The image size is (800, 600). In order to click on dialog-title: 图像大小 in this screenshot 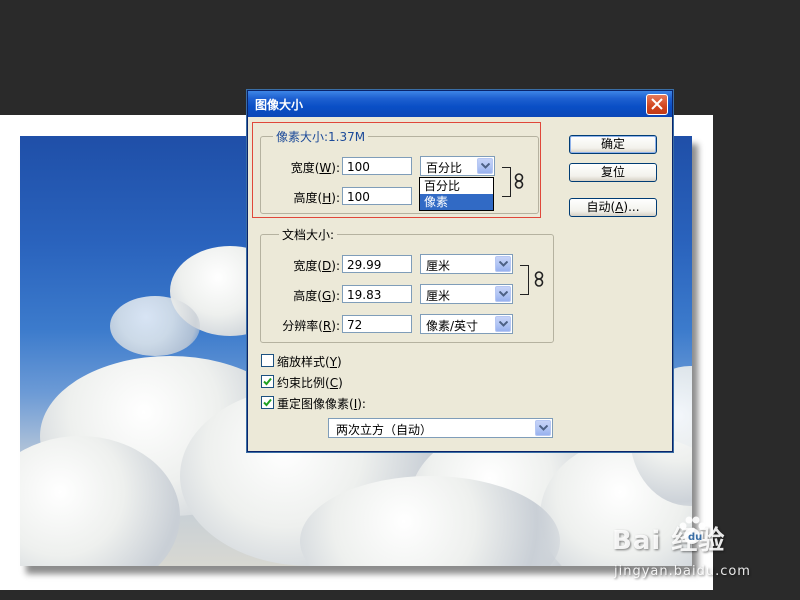, I will do `click(279, 105)`.